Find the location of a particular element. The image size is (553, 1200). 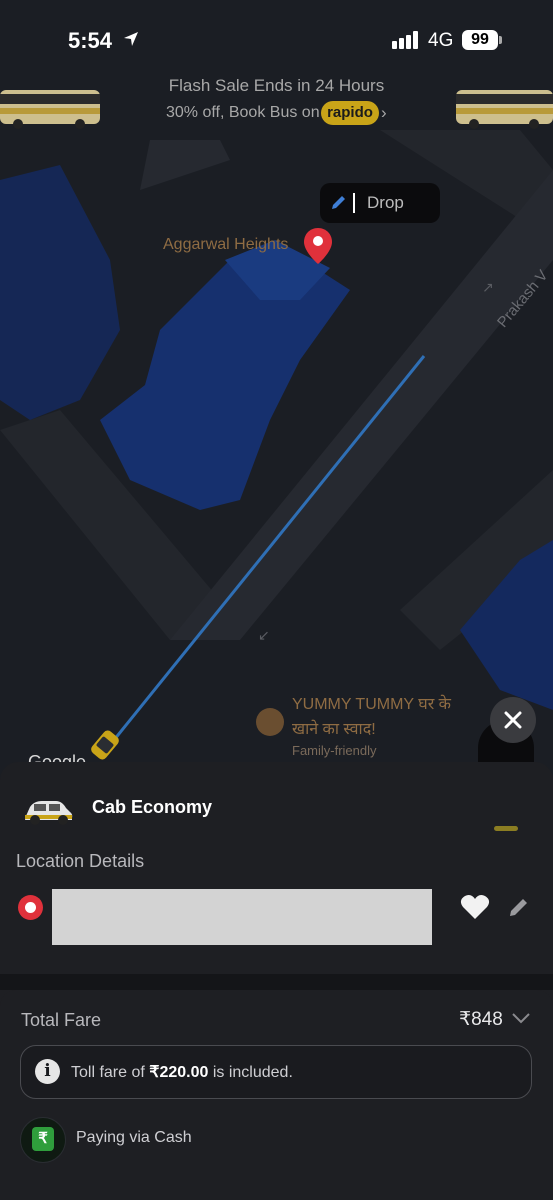

total-fare-amount: ₹848 is located at coordinates (481, 1019).